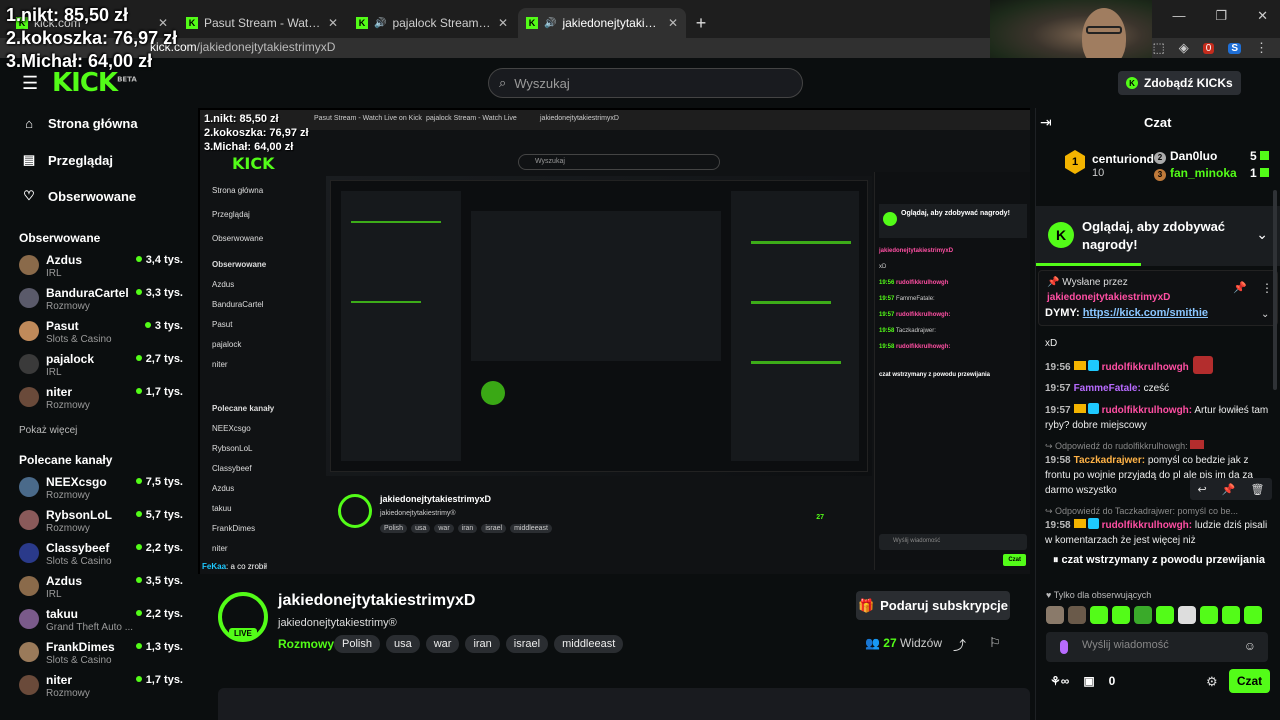  What do you see at coordinates (67, 160) in the screenshot?
I see `nav-browse: ▤ Przeglądaj` at bounding box center [67, 160].